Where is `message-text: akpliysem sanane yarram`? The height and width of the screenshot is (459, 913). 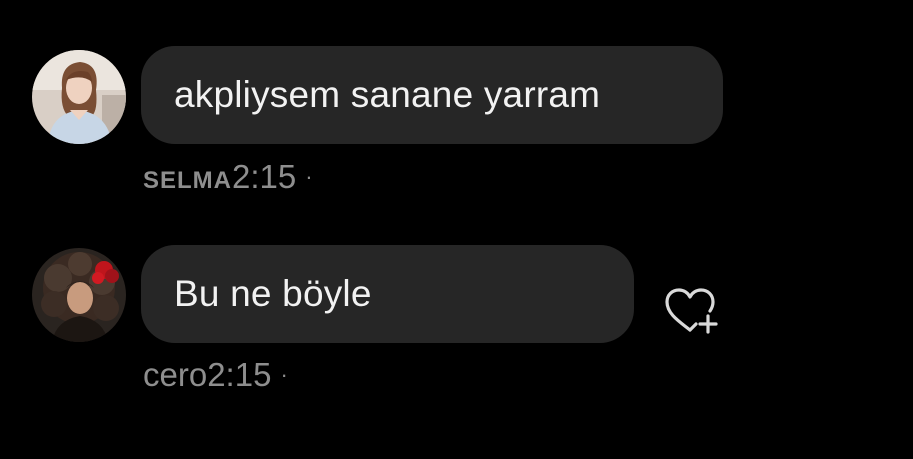 message-text: akpliysem sanane yarram is located at coordinates (387, 94).